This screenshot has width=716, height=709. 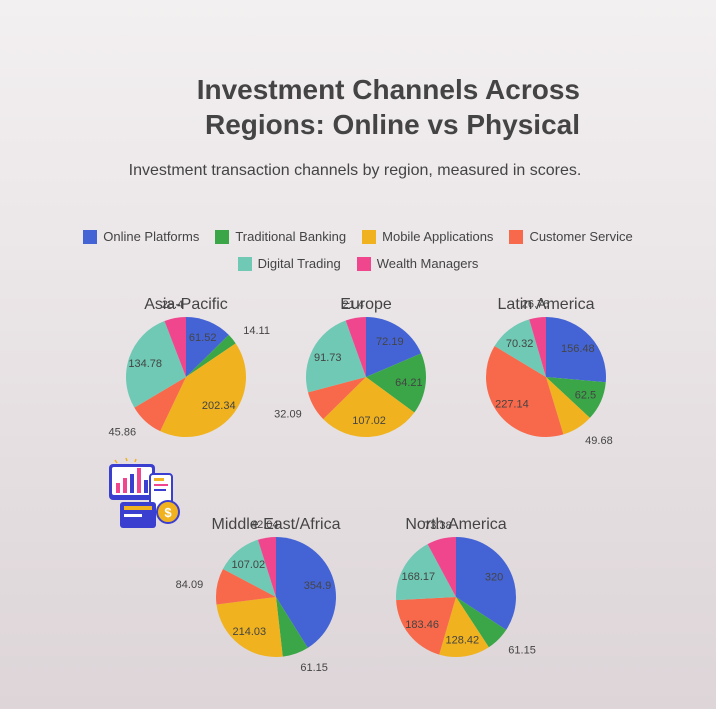 I want to click on pie-europe: Europe72.1964.21107.0232.0991.7321.4, so click(x=350, y=366).